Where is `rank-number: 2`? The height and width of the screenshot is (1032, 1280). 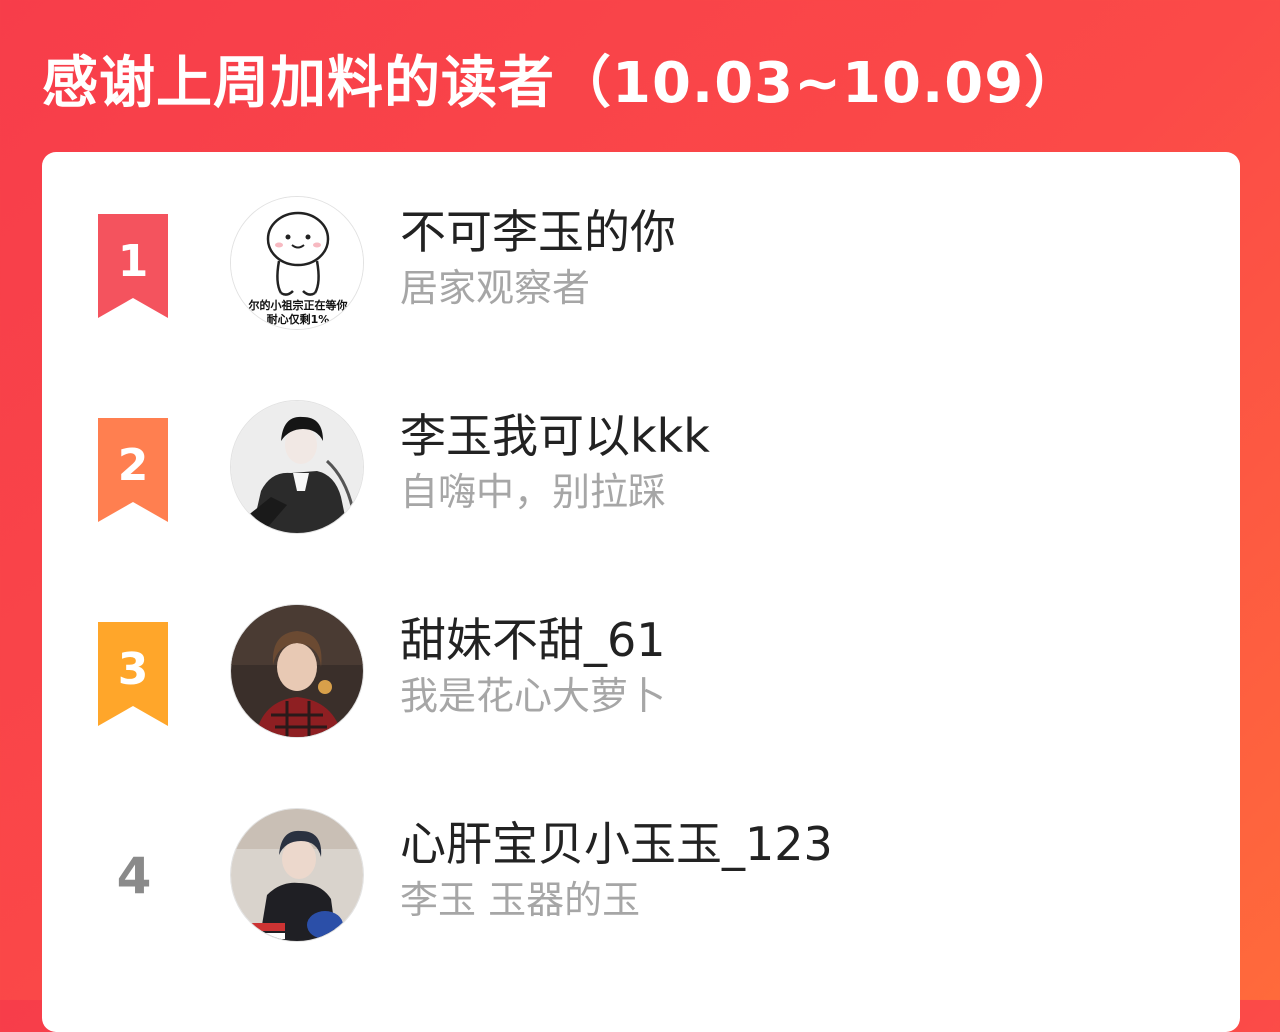
rank-number: 2 is located at coordinates (133, 465).